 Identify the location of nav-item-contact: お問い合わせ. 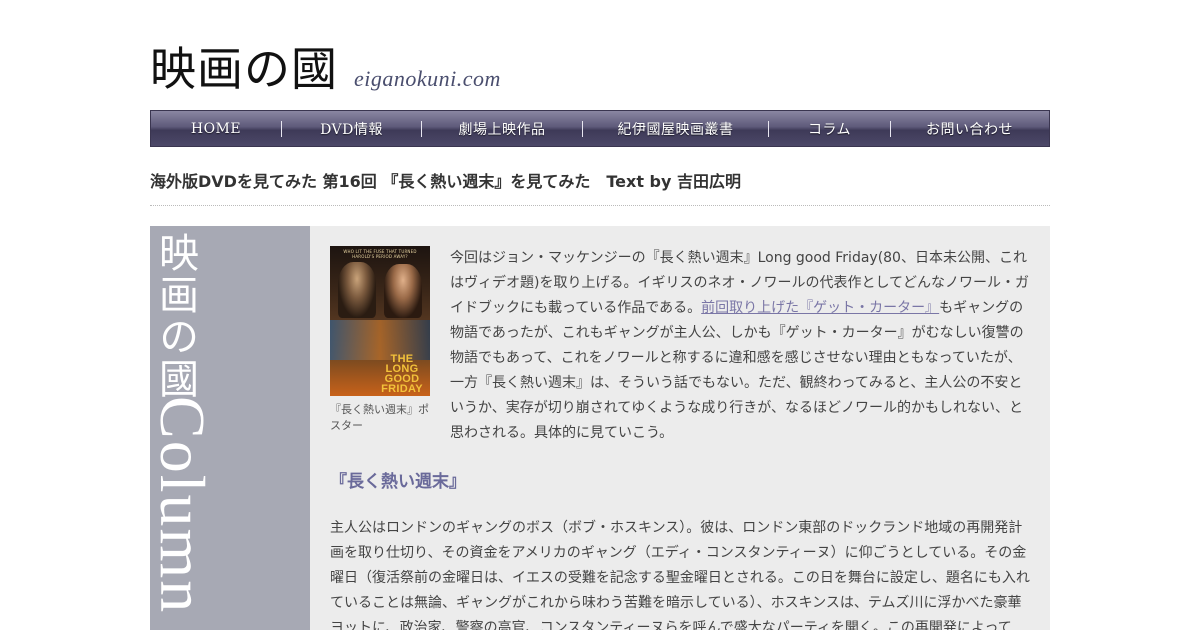
(969, 128).